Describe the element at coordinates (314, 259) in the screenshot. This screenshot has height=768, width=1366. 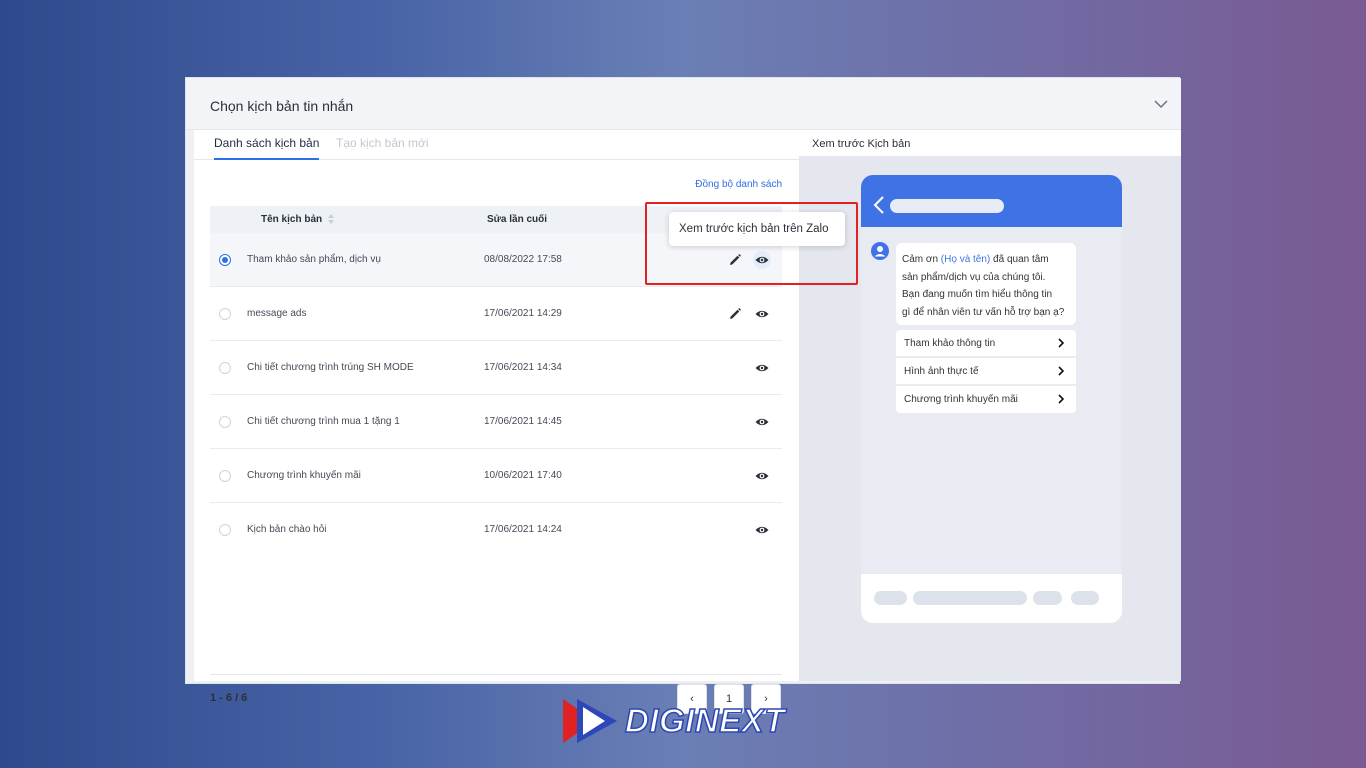
I see `script-name: Tham khảo sản phẩm, dịch vụ` at that location.